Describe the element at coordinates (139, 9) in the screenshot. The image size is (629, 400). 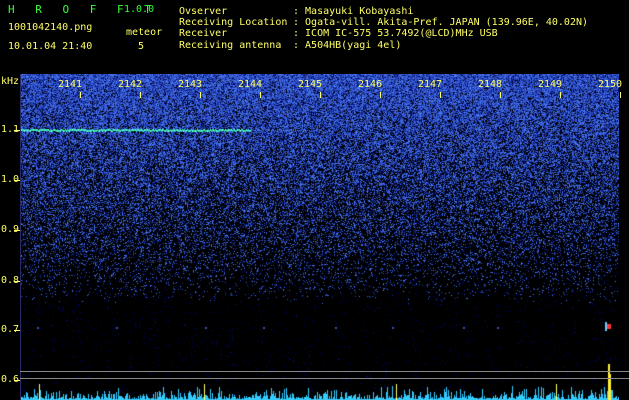
I see `app-version: 1.0.0` at that location.